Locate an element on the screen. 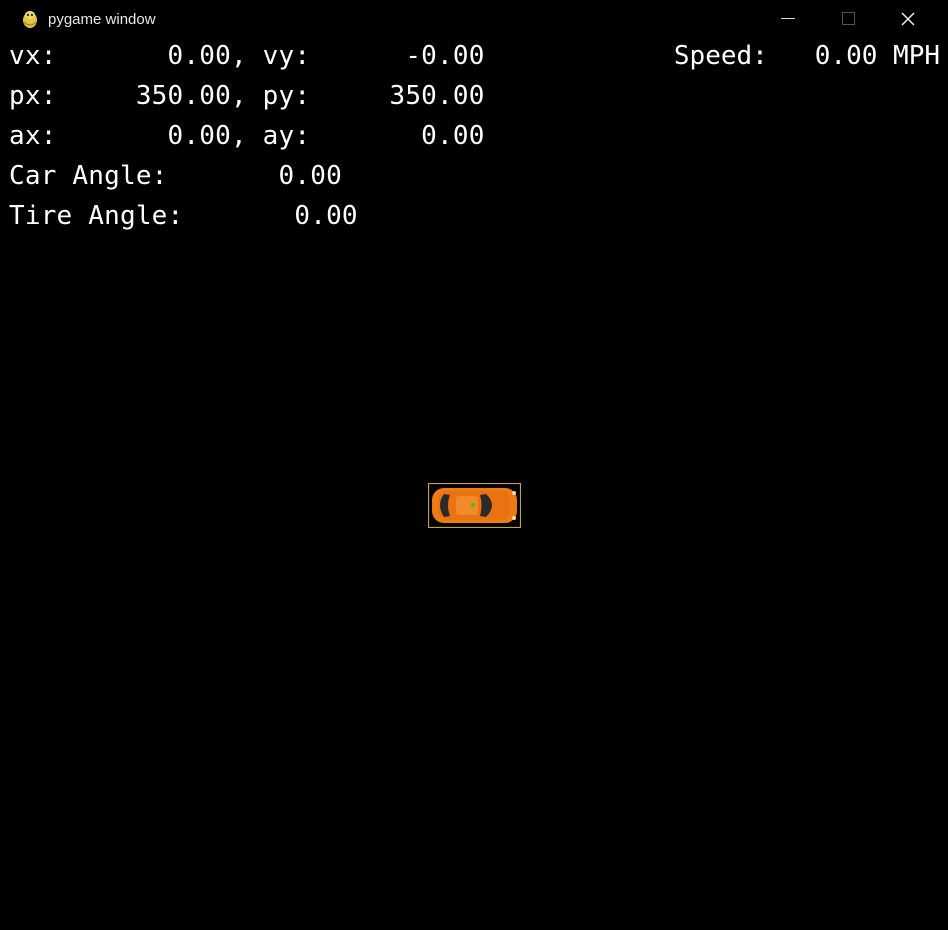  maximize-icon is located at coordinates (848, 18).